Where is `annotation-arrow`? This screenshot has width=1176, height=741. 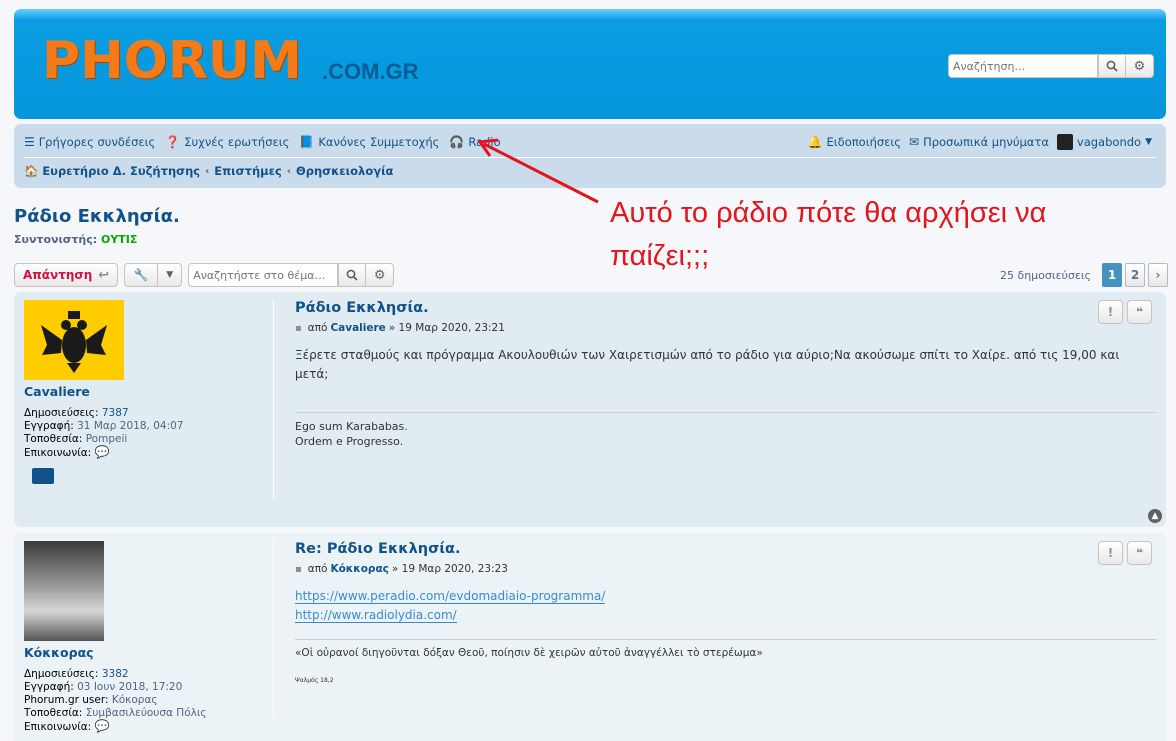
annotation-arrow is located at coordinates (538, 171).